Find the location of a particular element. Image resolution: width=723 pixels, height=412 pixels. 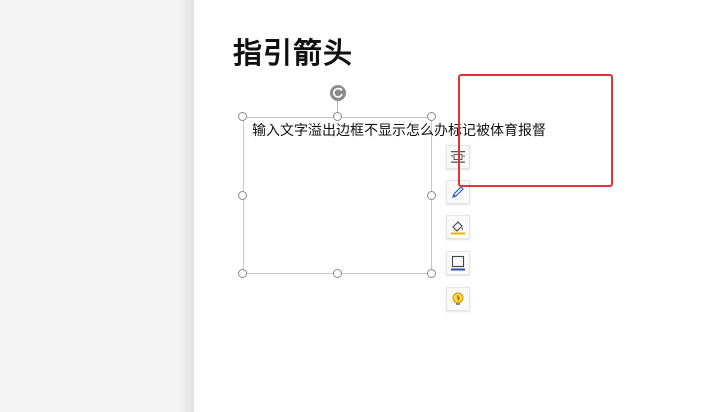

border-outline-button is located at coordinates (458, 263).